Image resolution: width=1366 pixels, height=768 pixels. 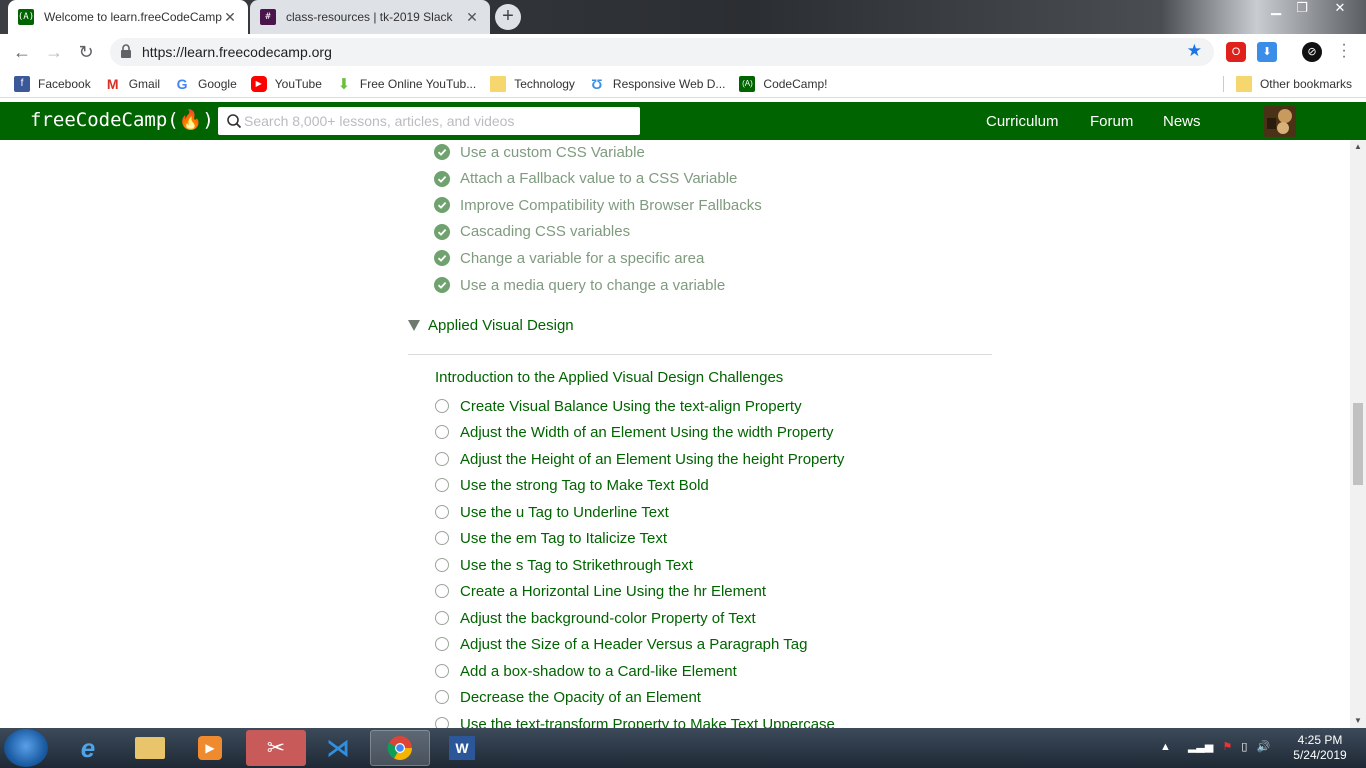 I want to click on network-icon: ▂▃▅, so click(x=1200, y=747).